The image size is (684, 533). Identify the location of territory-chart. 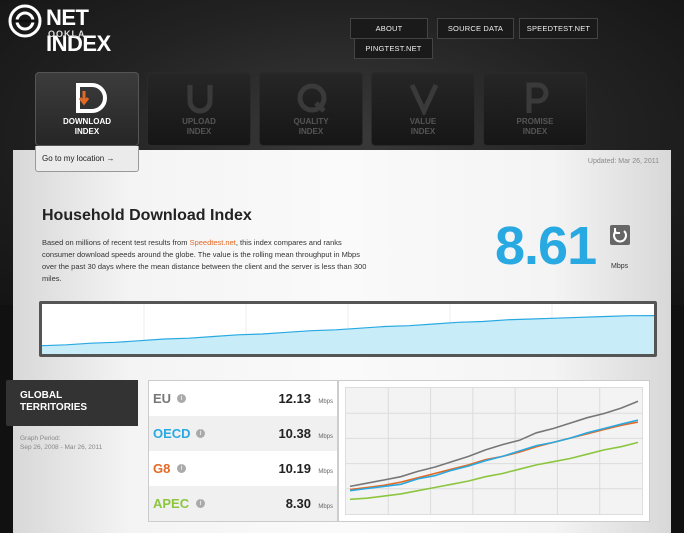
(494, 451).